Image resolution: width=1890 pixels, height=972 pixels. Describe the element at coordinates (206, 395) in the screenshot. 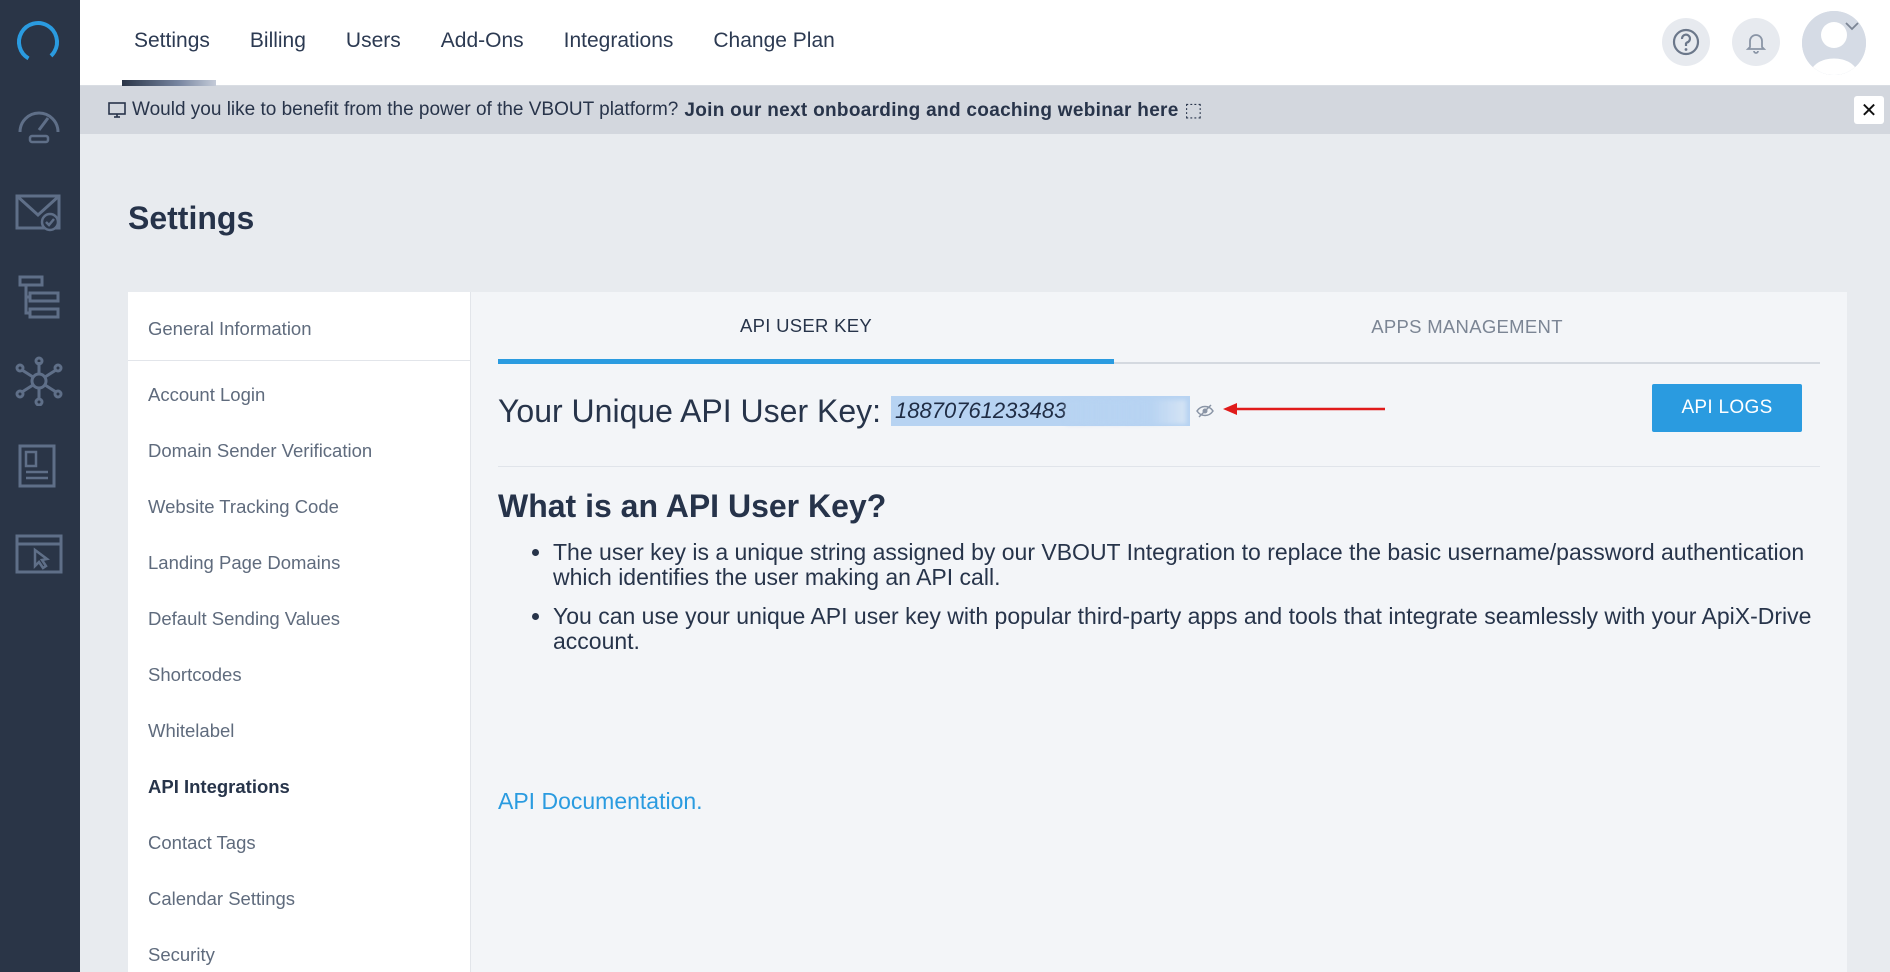

I see `sidebar-item-account-login: Account Login` at that location.